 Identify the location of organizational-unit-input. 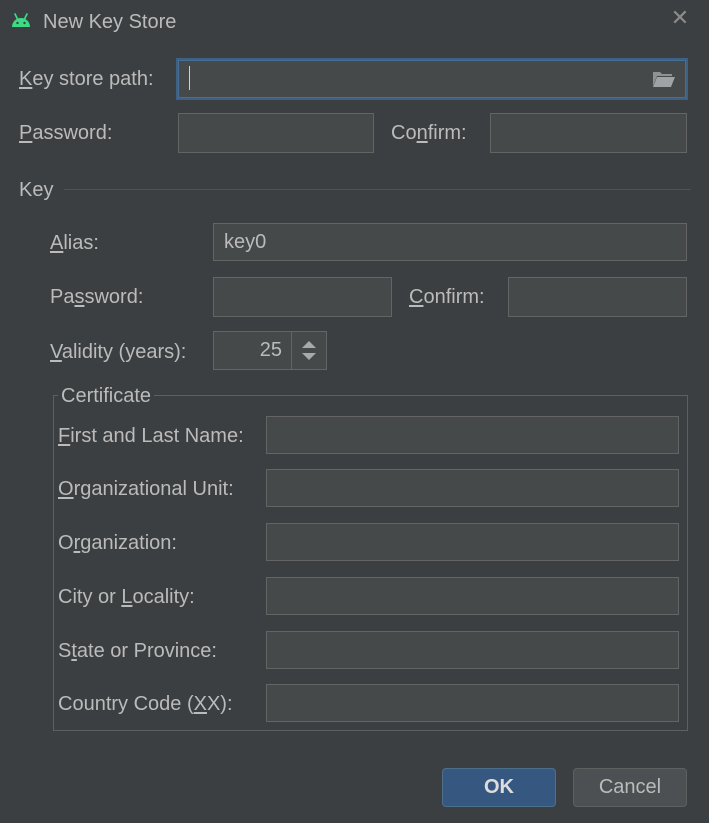
(472, 488).